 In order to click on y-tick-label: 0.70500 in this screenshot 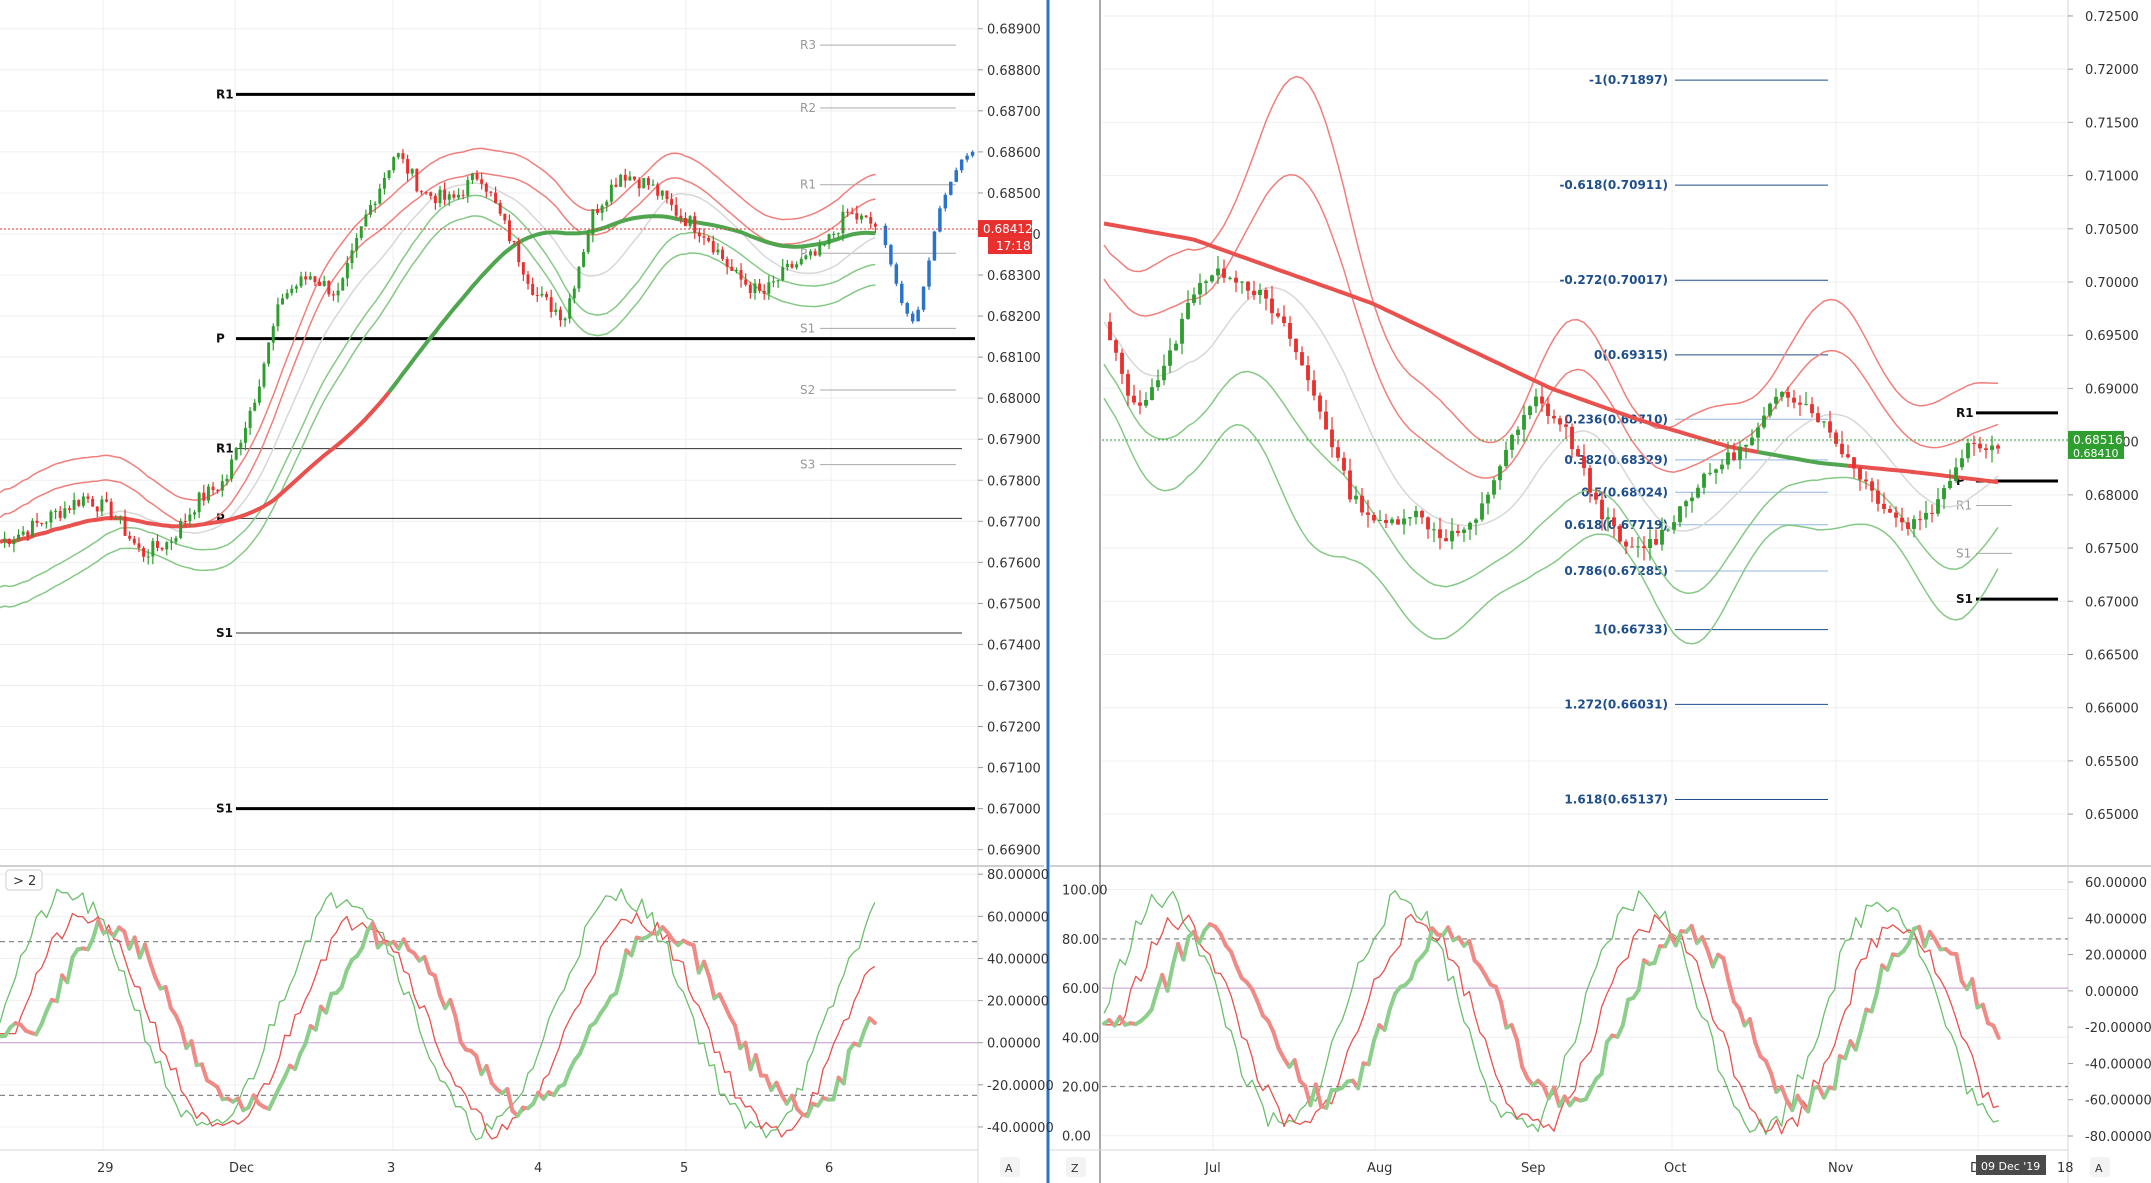, I will do `click(2112, 230)`.